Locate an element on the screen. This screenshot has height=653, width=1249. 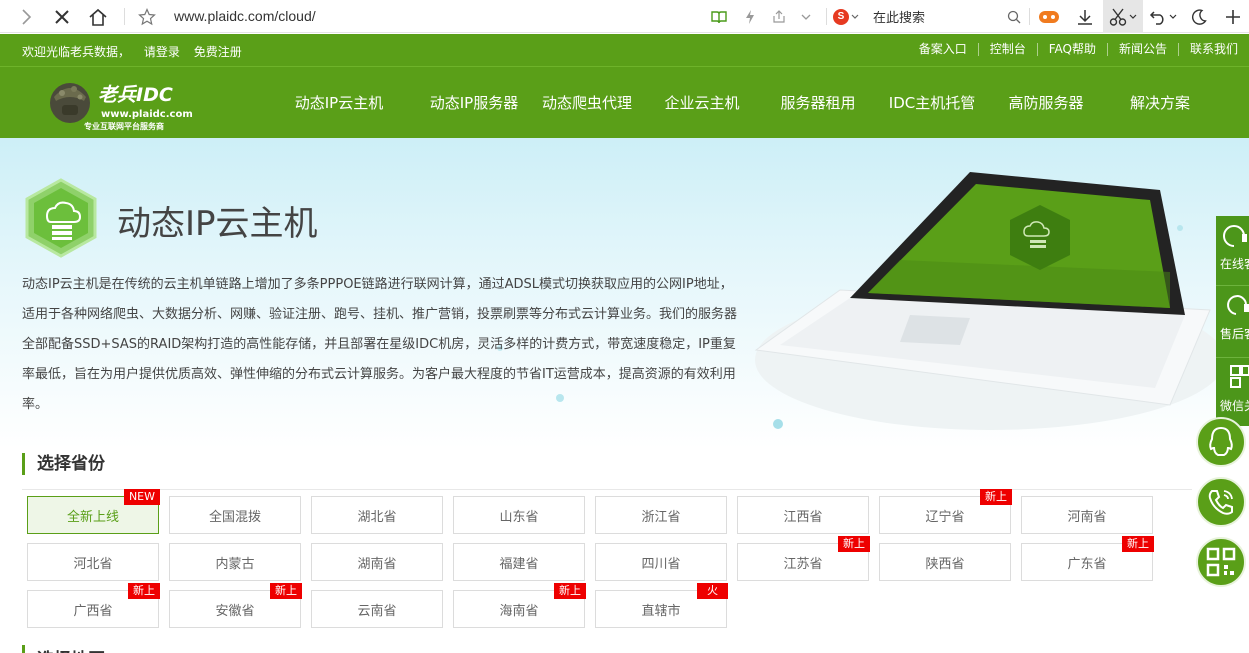
nav-crawler-proxy: 动态爬虫代理 is located at coordinates (587, 103).